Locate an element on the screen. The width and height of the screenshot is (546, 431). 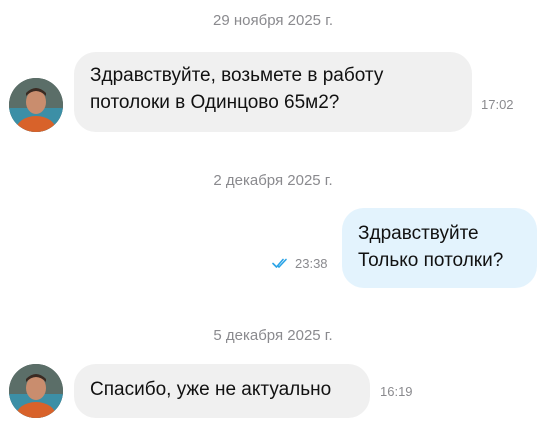
message-text: Здравствуйте is located at coordinates (418, 233).